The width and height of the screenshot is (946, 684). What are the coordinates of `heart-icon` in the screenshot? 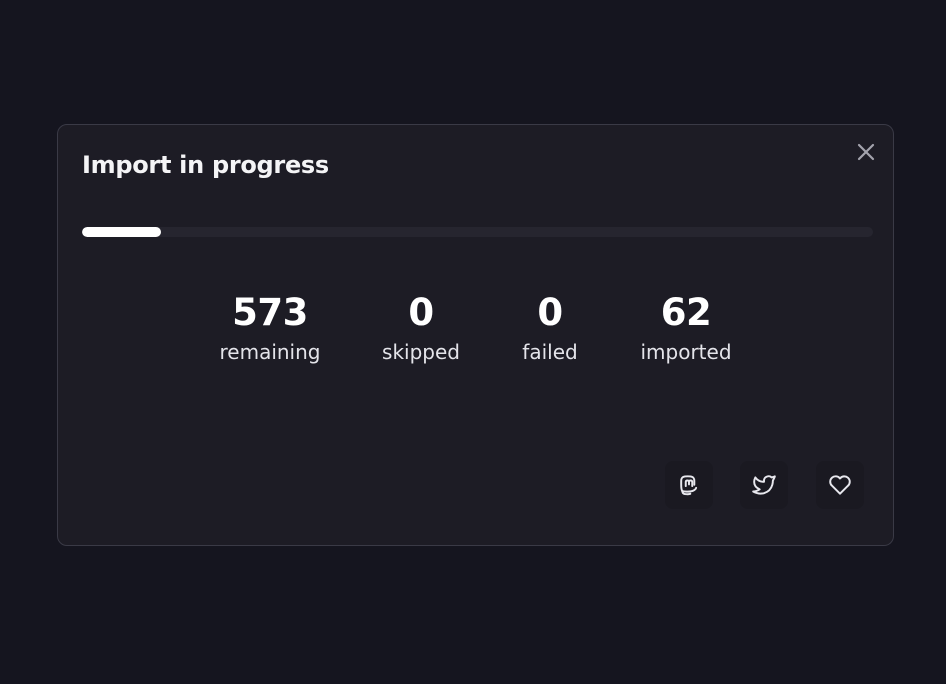 It's located at (840, 485).